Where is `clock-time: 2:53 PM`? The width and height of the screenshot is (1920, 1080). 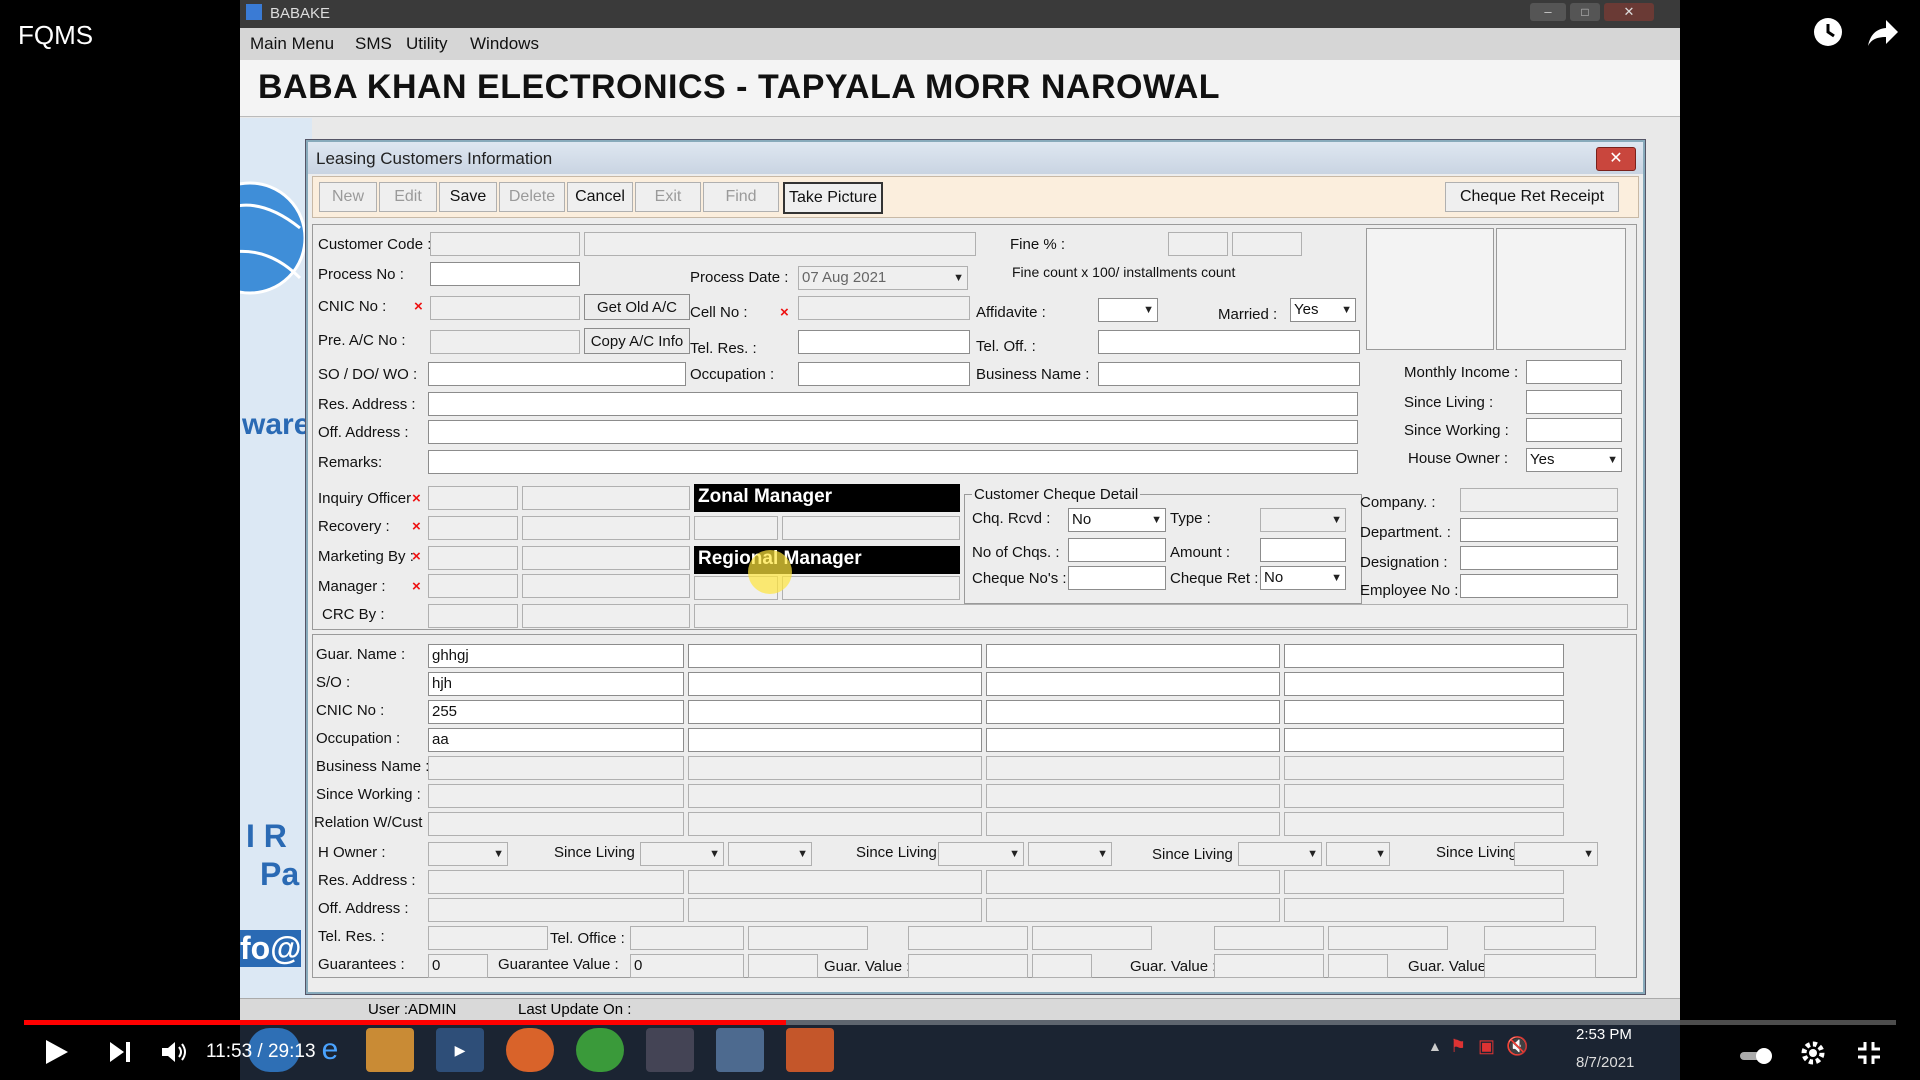 clock-time: 2:53 PM is located at coordinates (1604, 1034).